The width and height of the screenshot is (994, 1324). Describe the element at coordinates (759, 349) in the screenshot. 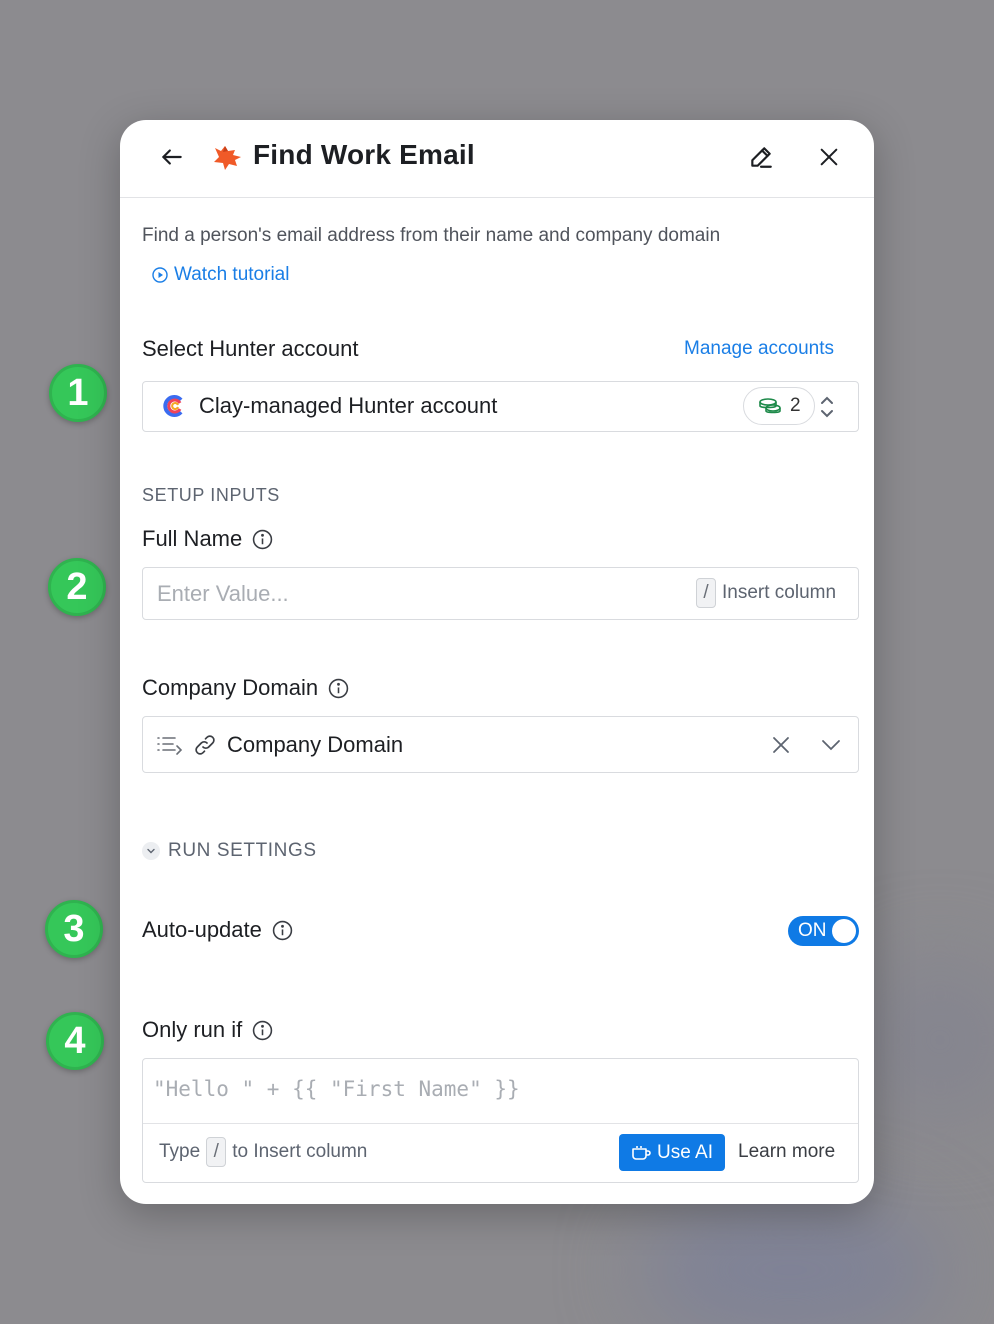

I see `manage-accounts-link: Manage accounts` at that location.